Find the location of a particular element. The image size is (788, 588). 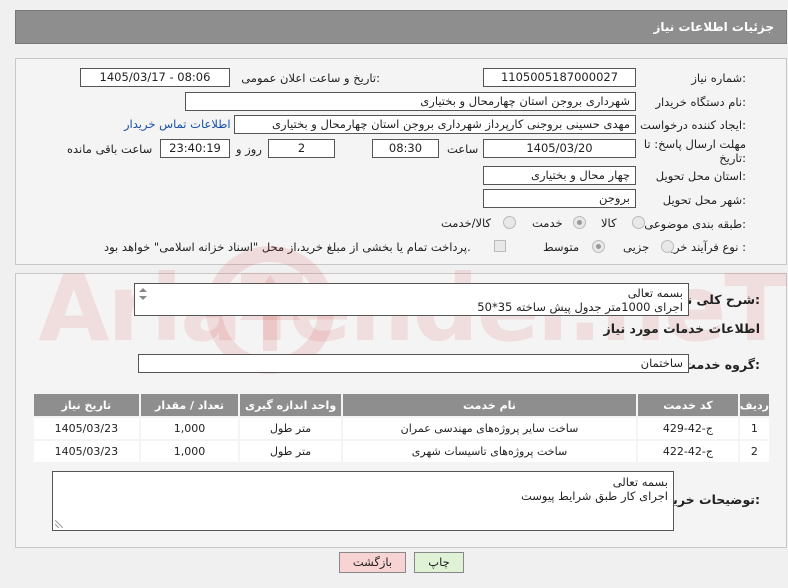

remaining-time-label: ساعت باقی مانده is located at coordinates (110, 149).